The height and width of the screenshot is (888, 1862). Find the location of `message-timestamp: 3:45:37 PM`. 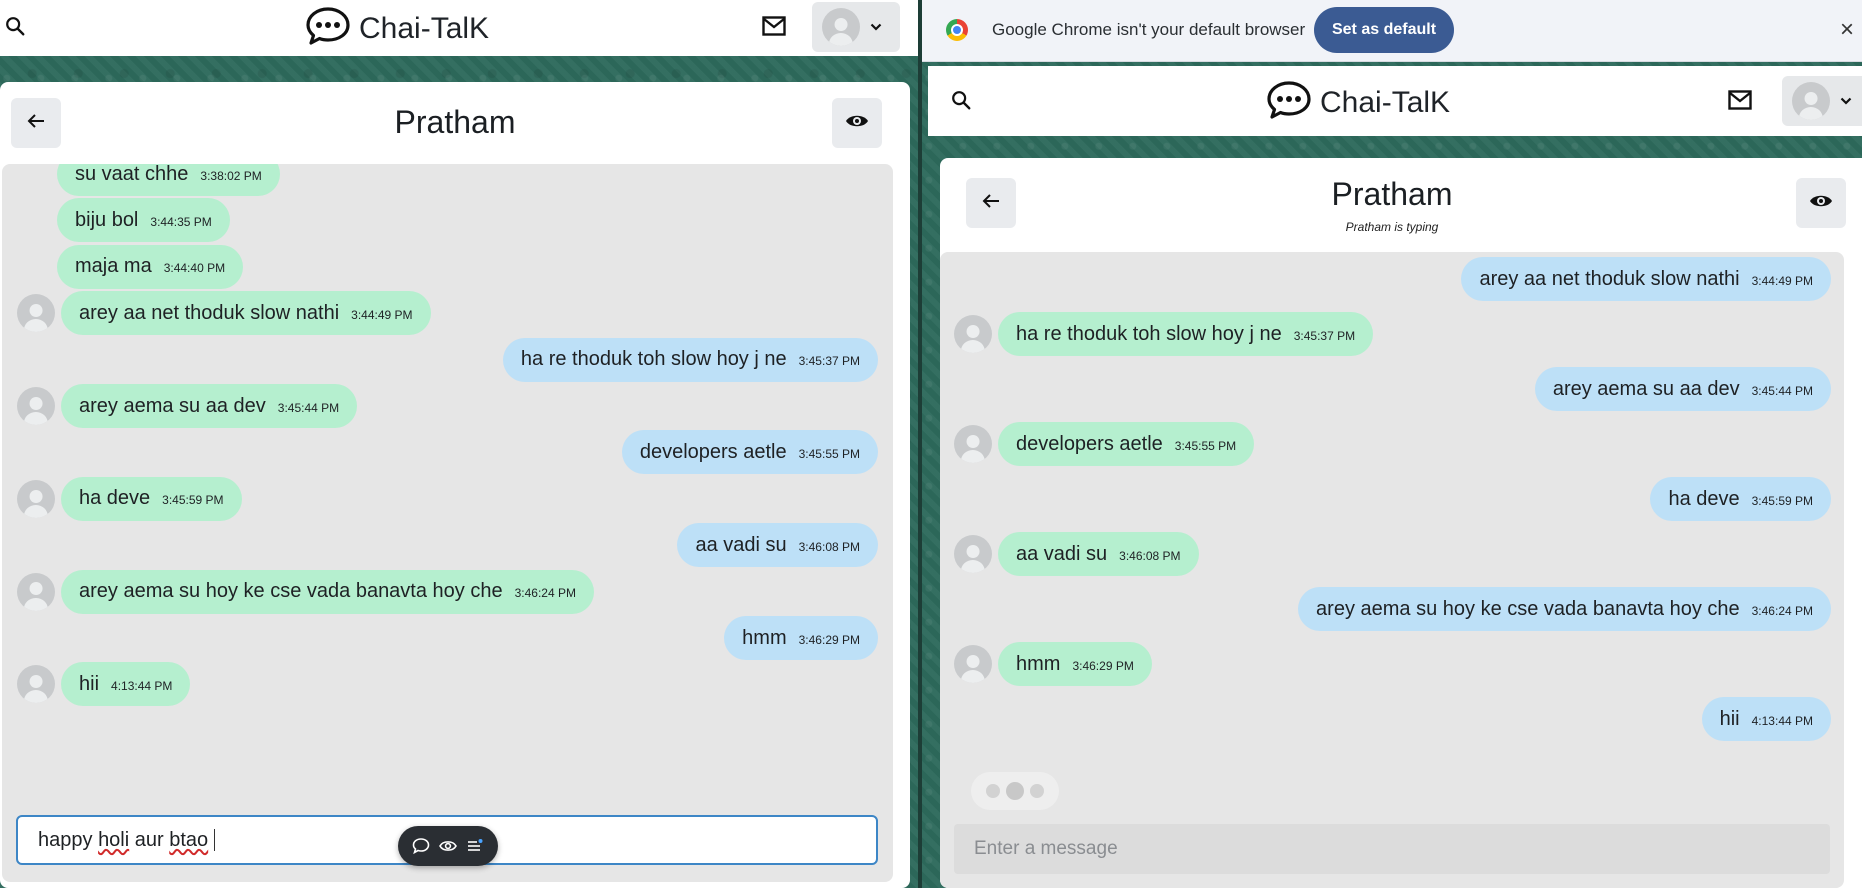

message-timestamp: 3:45:37 PM is located at coordinates (829, 361).